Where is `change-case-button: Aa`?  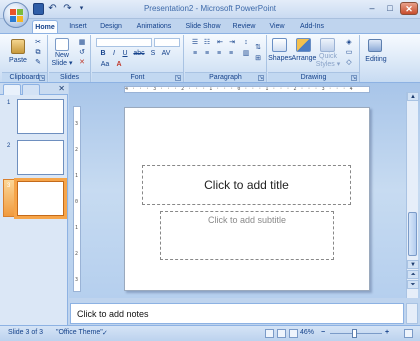 change-case-button: Aa is located at coordinates (105, 64).